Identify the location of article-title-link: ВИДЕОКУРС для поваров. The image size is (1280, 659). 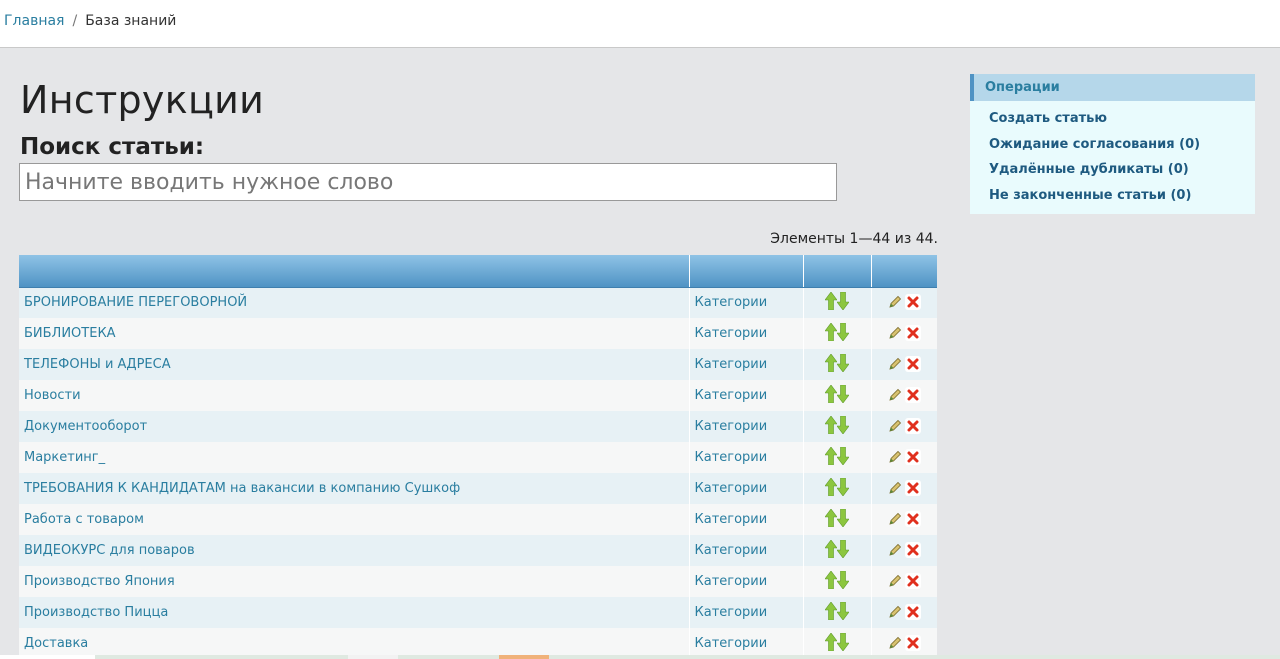
(109, 550).